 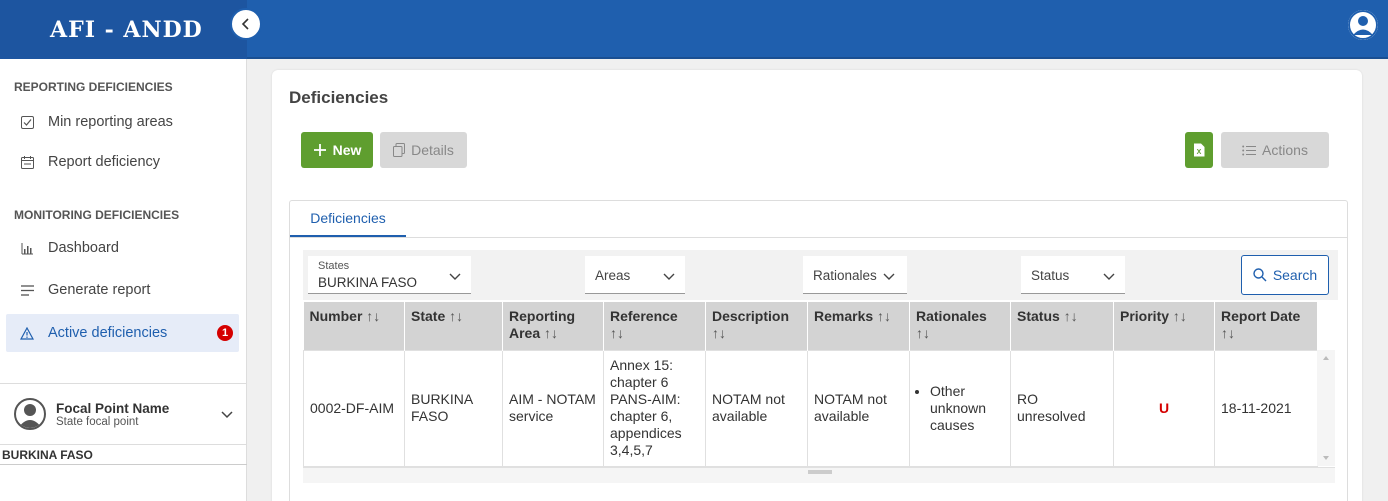 I want to click on export-excel-button: X, so click(x=1199, y=150).